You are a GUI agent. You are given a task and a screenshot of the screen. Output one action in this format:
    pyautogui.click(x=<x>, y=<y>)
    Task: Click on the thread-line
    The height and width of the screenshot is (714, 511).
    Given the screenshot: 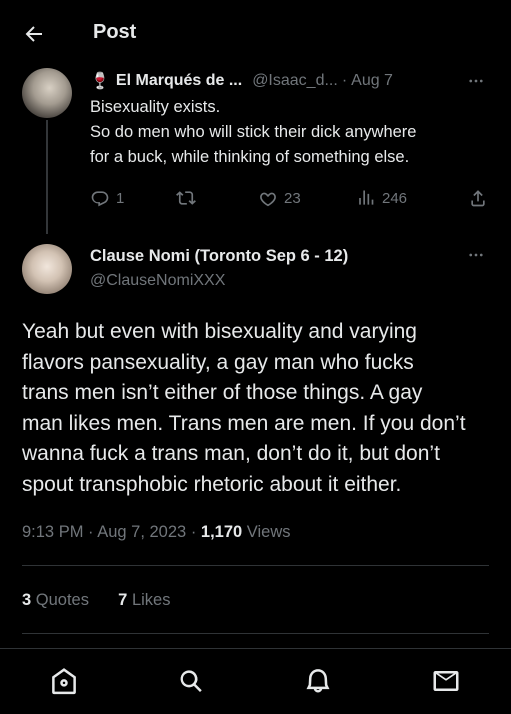 What is the action you would take?
    pyautogui.click(x=47, y=177)
    